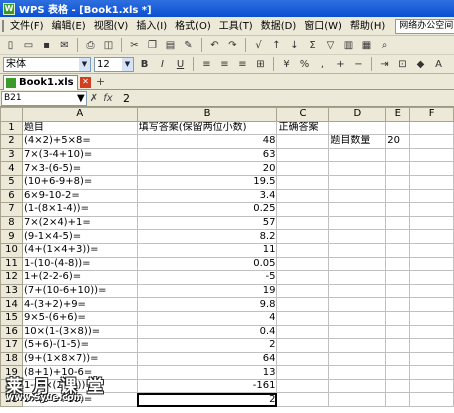 This screenshot has height=413, width=454. What do you see at coordinates (207, 386) in the screenshot?
I see `cell-answer: -161` at bounding box center [207, 386].